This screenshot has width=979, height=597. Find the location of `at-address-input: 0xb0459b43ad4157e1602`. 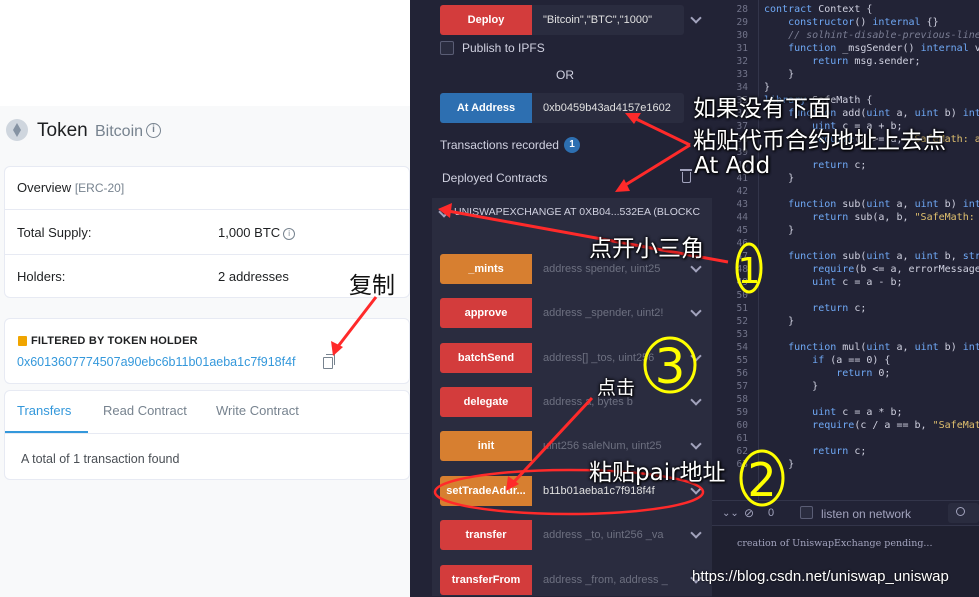

at-address-input: 0xb0459b43ad4157e1602 is located at coordinates (608, 108).